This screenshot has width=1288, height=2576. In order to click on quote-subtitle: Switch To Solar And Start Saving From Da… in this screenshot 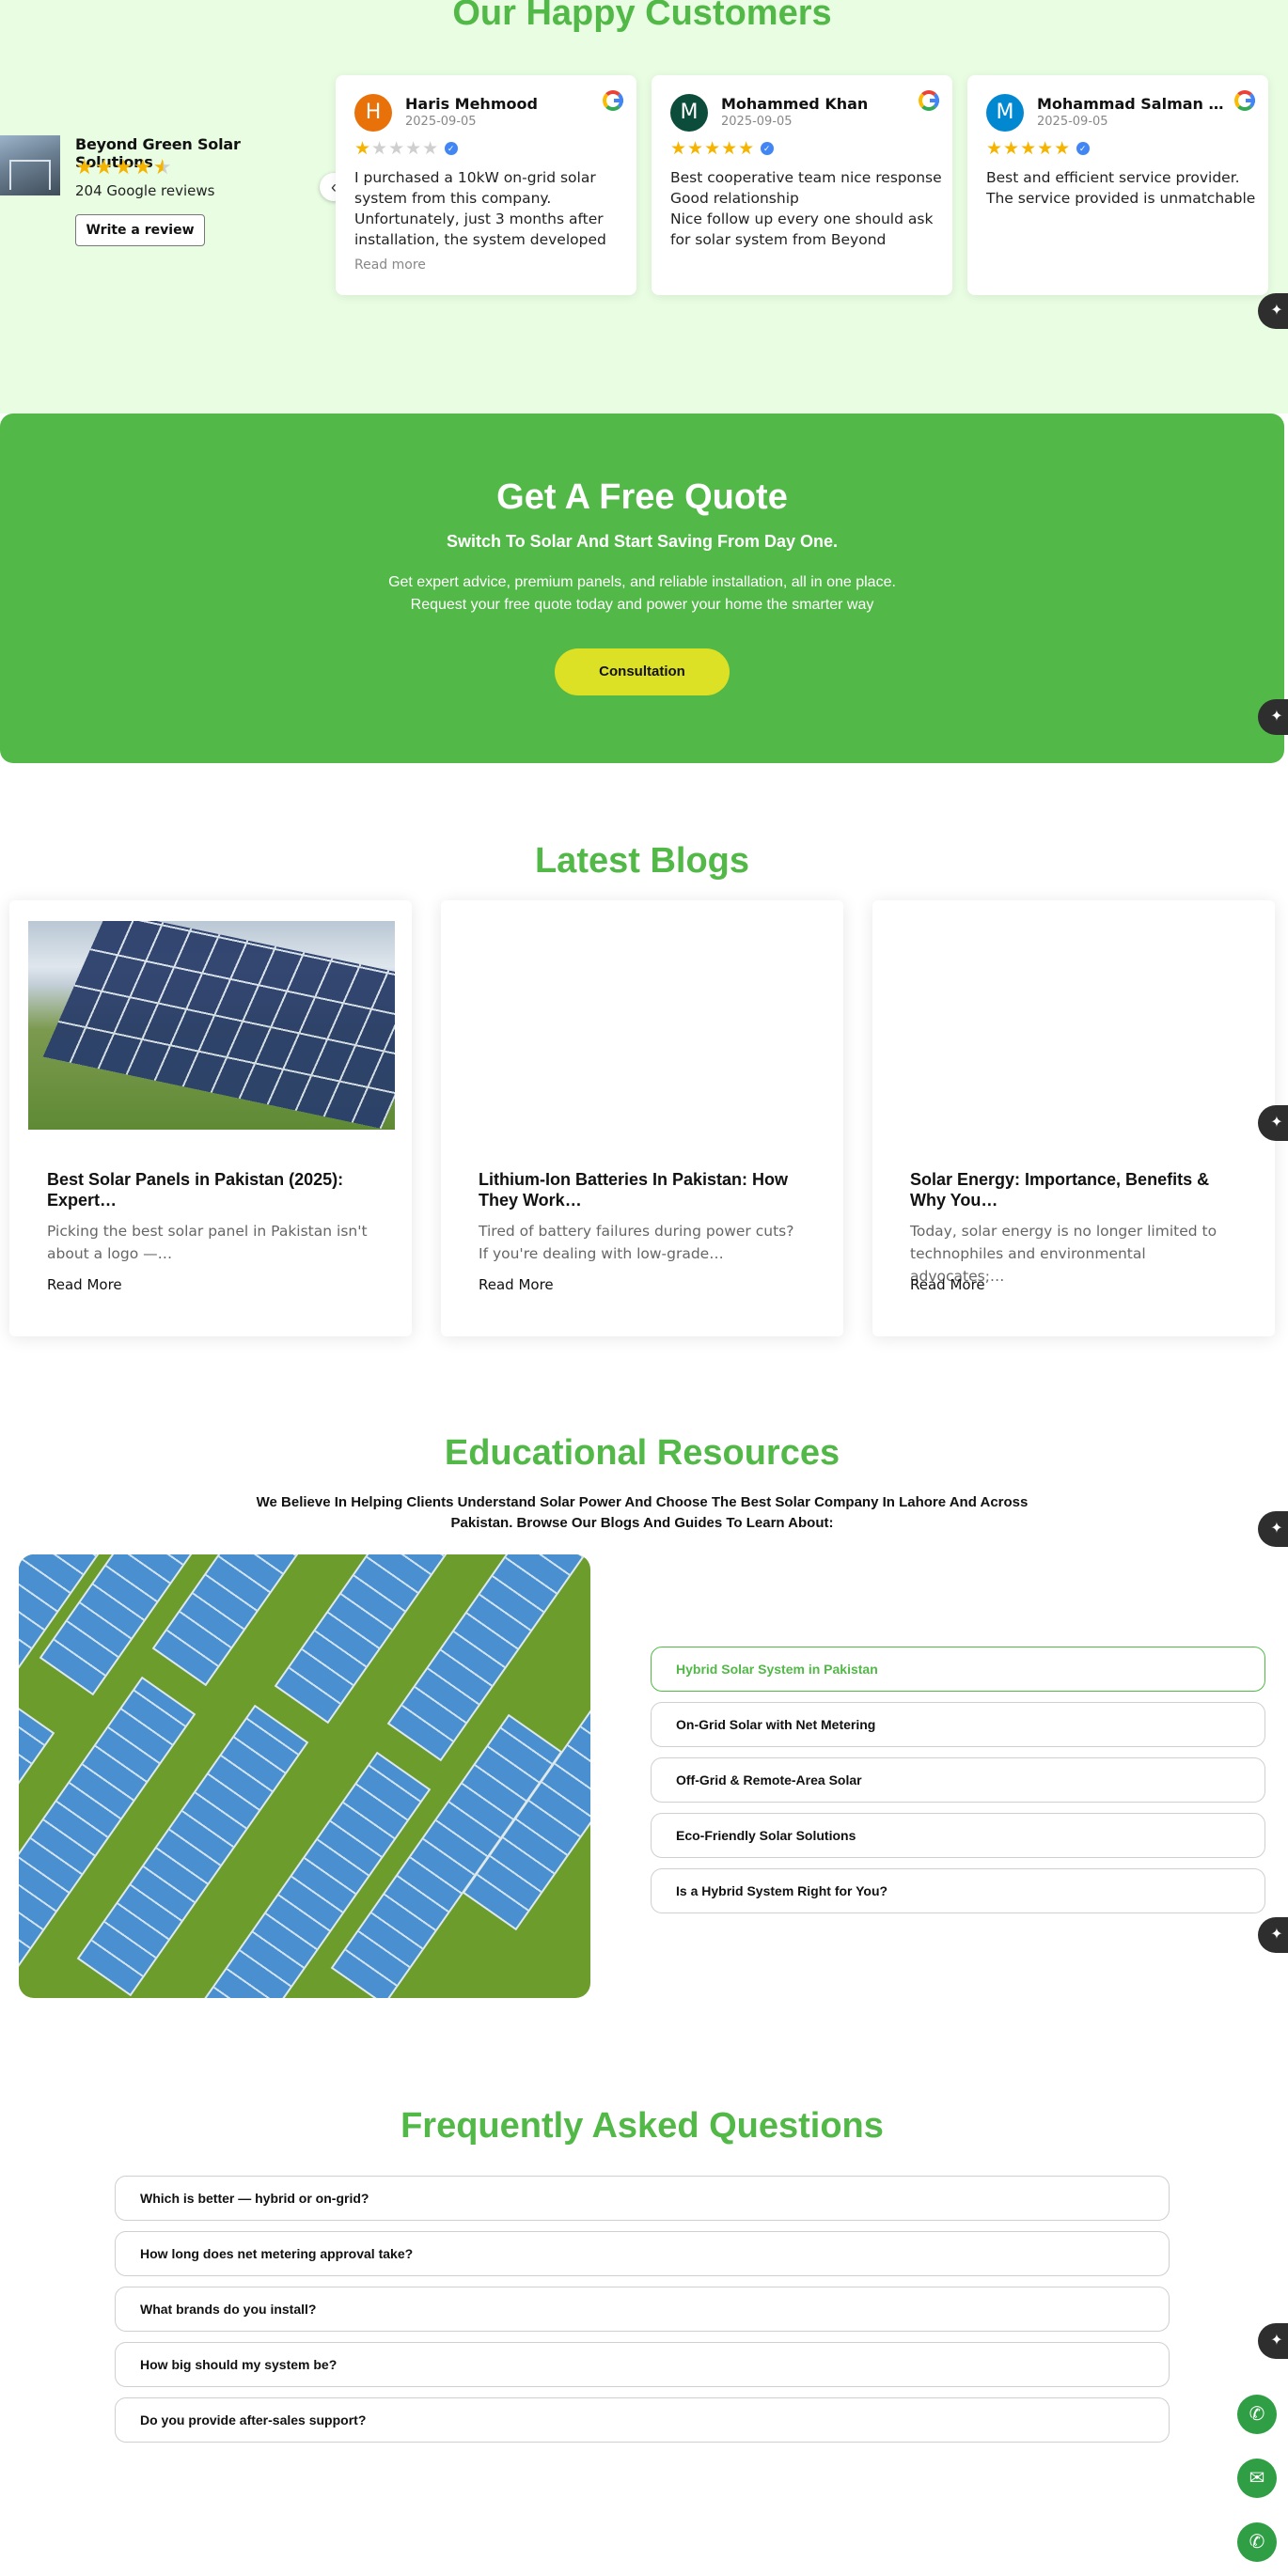, I will do `click(643, 541)`.